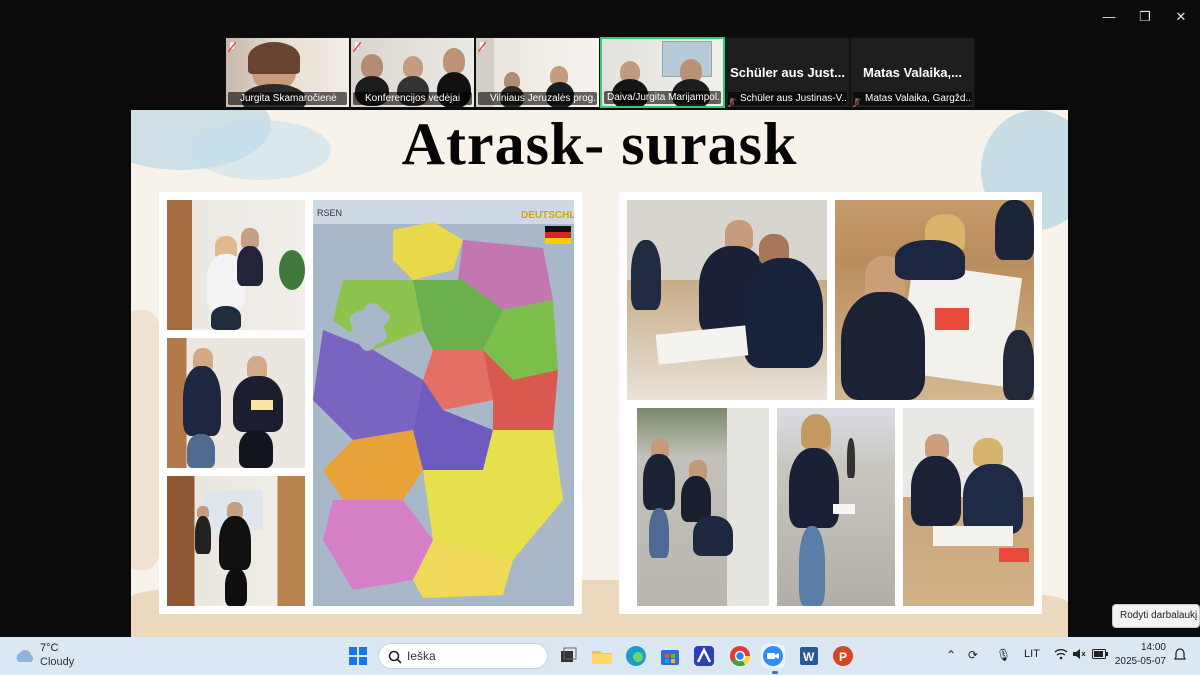  Describe the element at coordinates (395, 657) in the screenshot. I see `search-icon` at that location.